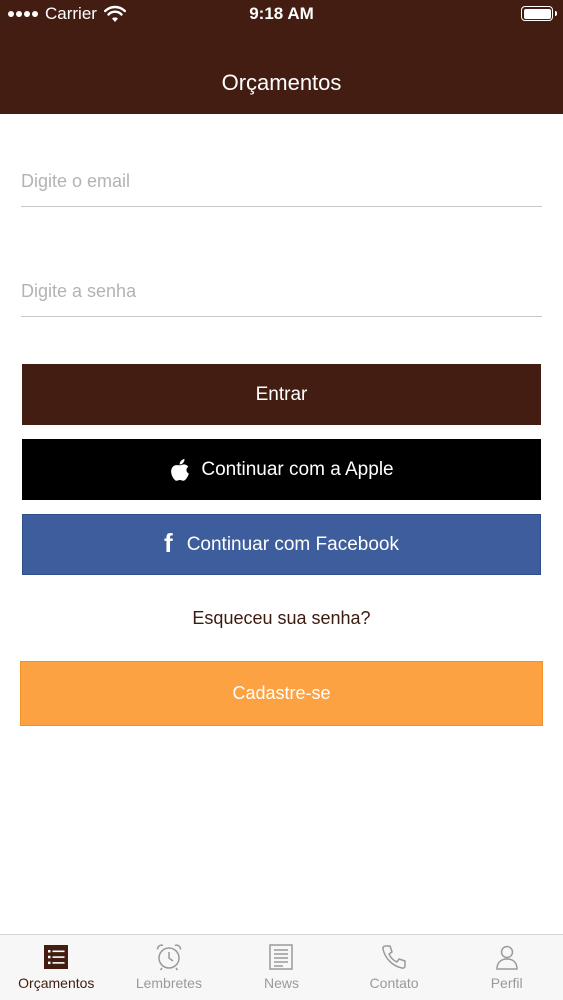 Image resolution: width=563 pixels, height=1000 pixels. I want to click on apple-icon, so click(180, 470).